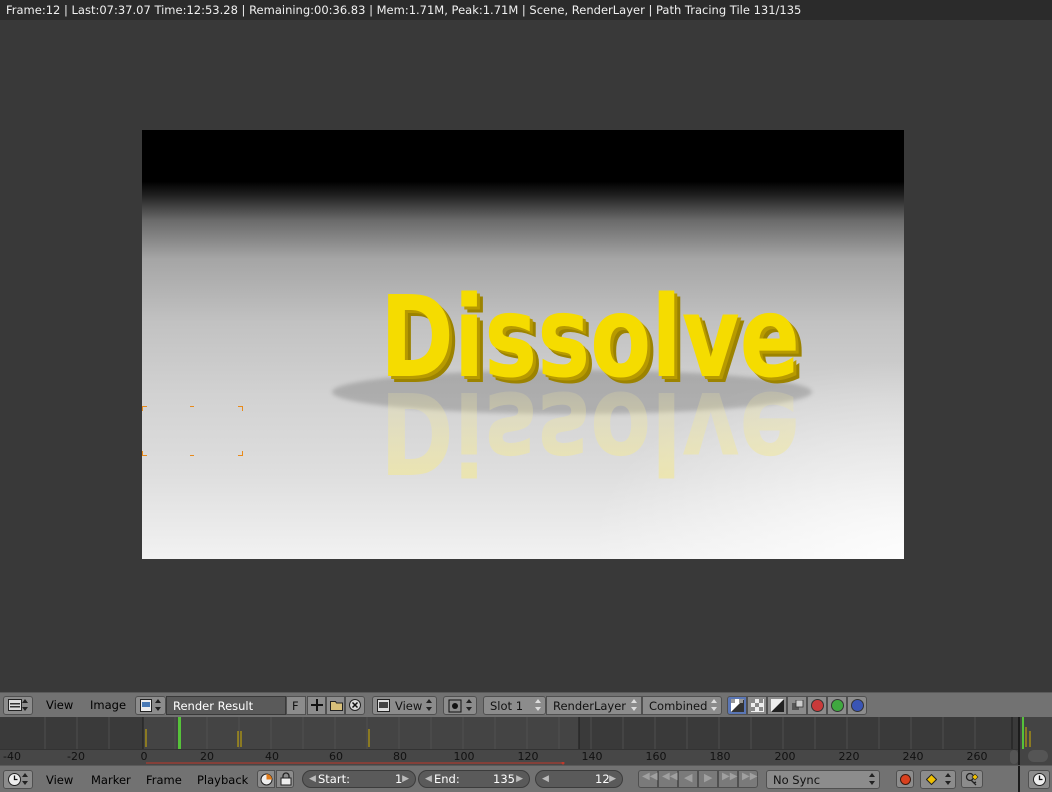 Image resolution: width=1052 pixels, height=792 pixels. I want to click on preview-range-icon, so click(266, 779).